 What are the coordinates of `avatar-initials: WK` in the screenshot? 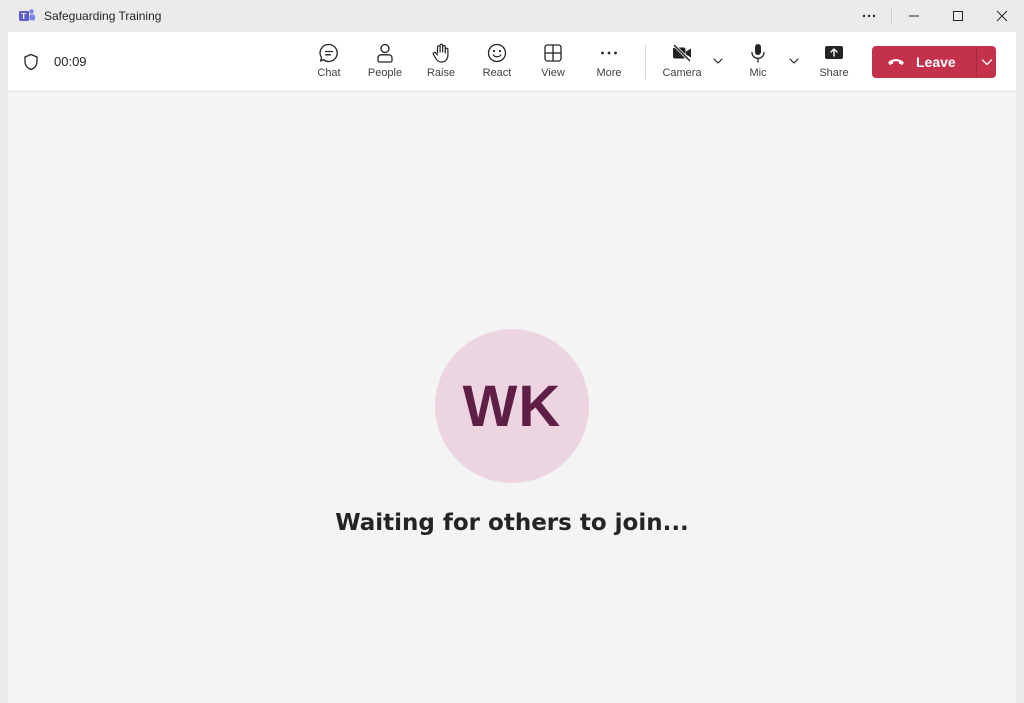 It's located at (512, 406).